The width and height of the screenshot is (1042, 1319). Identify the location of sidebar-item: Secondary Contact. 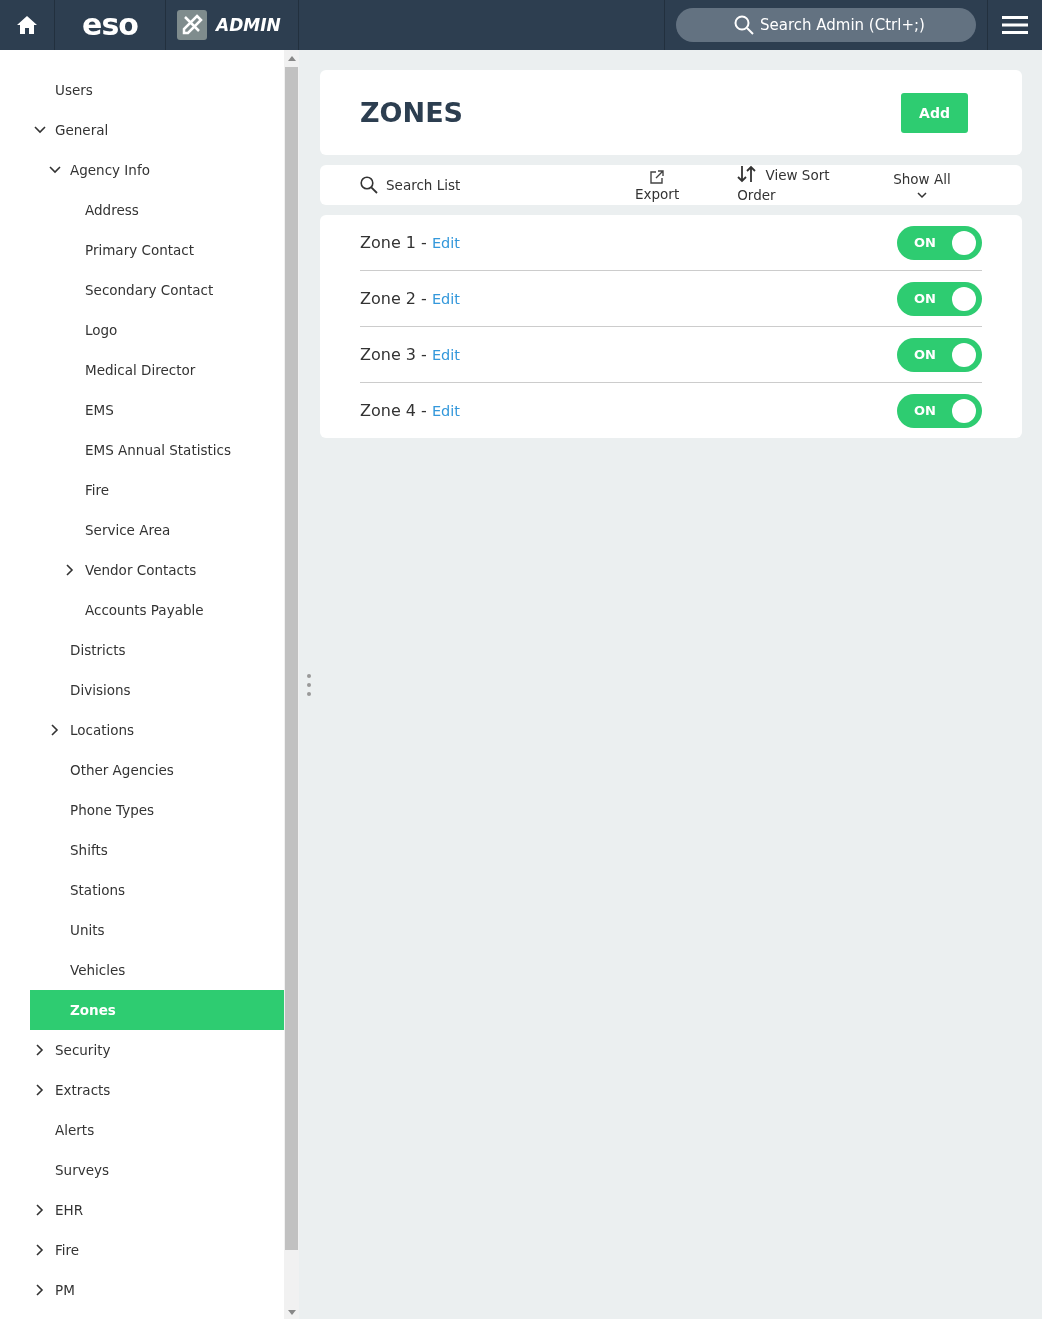
(184, 290).